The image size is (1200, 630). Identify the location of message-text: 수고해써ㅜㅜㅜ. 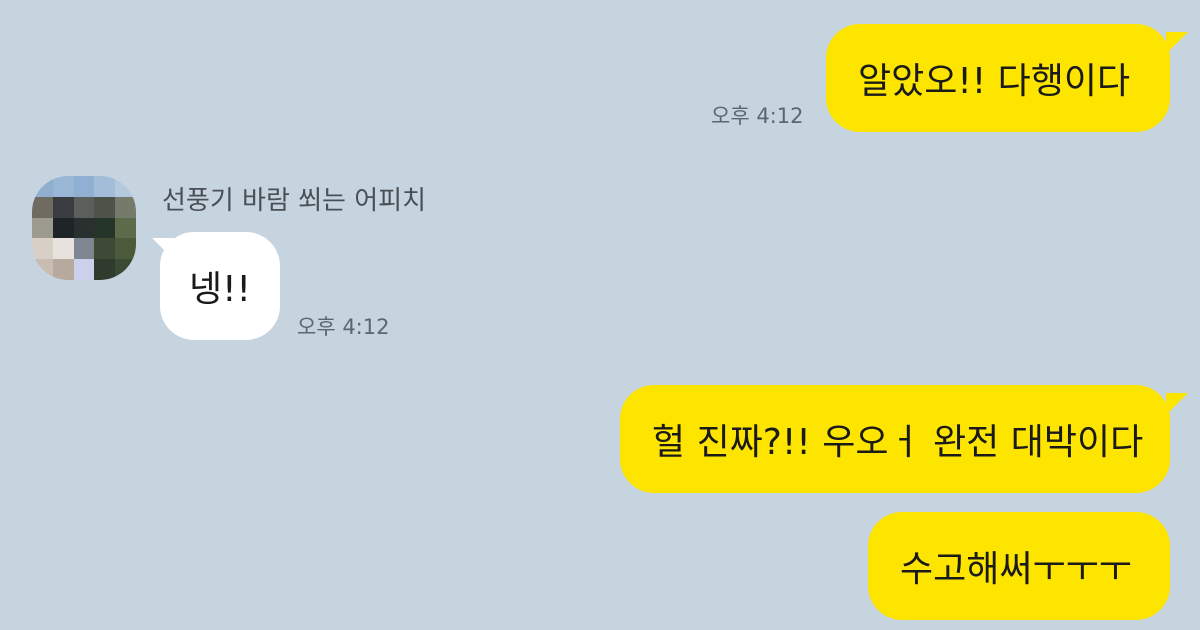
(1016, 569).